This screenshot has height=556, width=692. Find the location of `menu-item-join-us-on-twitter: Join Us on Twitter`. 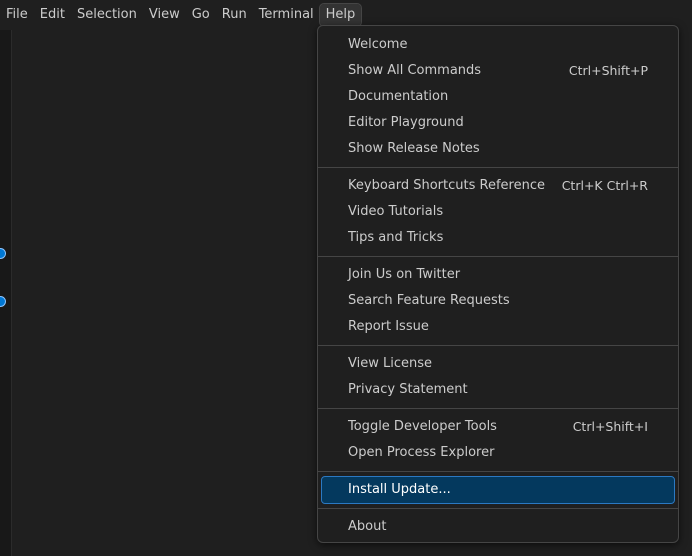

menu-item-join-us-on-twitter: Join Us on Twitter is located at coordinates (498, 275).